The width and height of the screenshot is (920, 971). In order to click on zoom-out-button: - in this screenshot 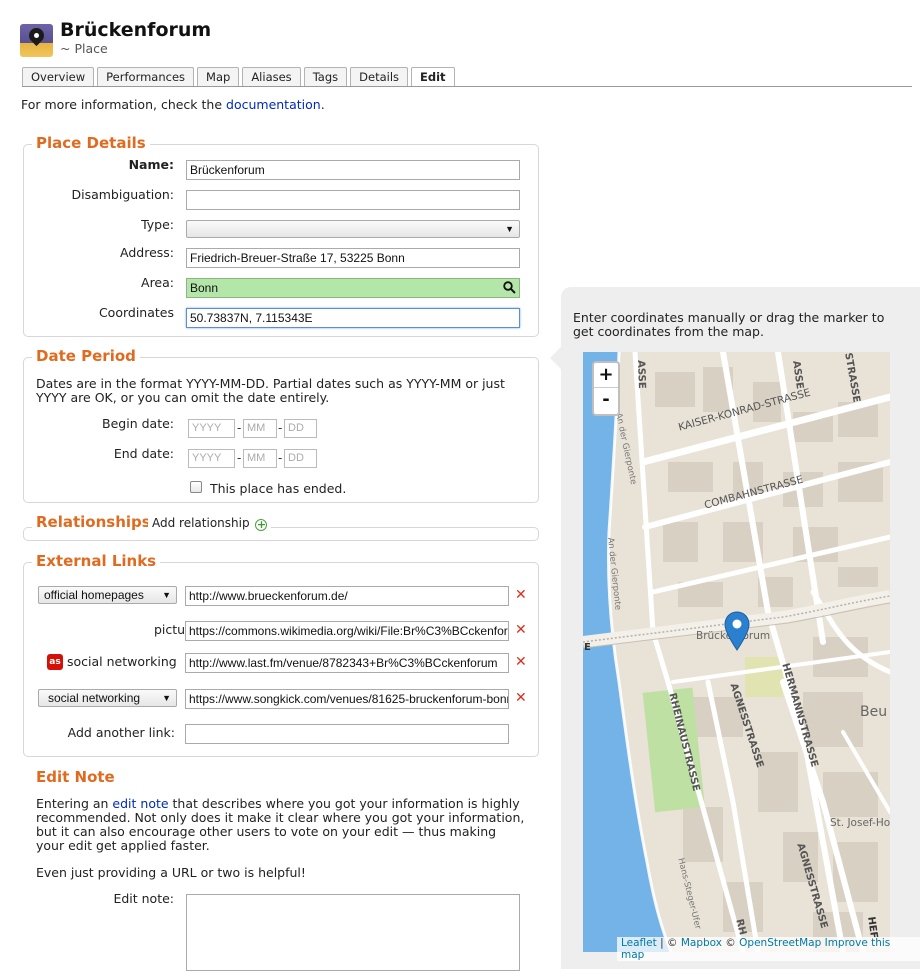, I will do `click(606, 400)`.